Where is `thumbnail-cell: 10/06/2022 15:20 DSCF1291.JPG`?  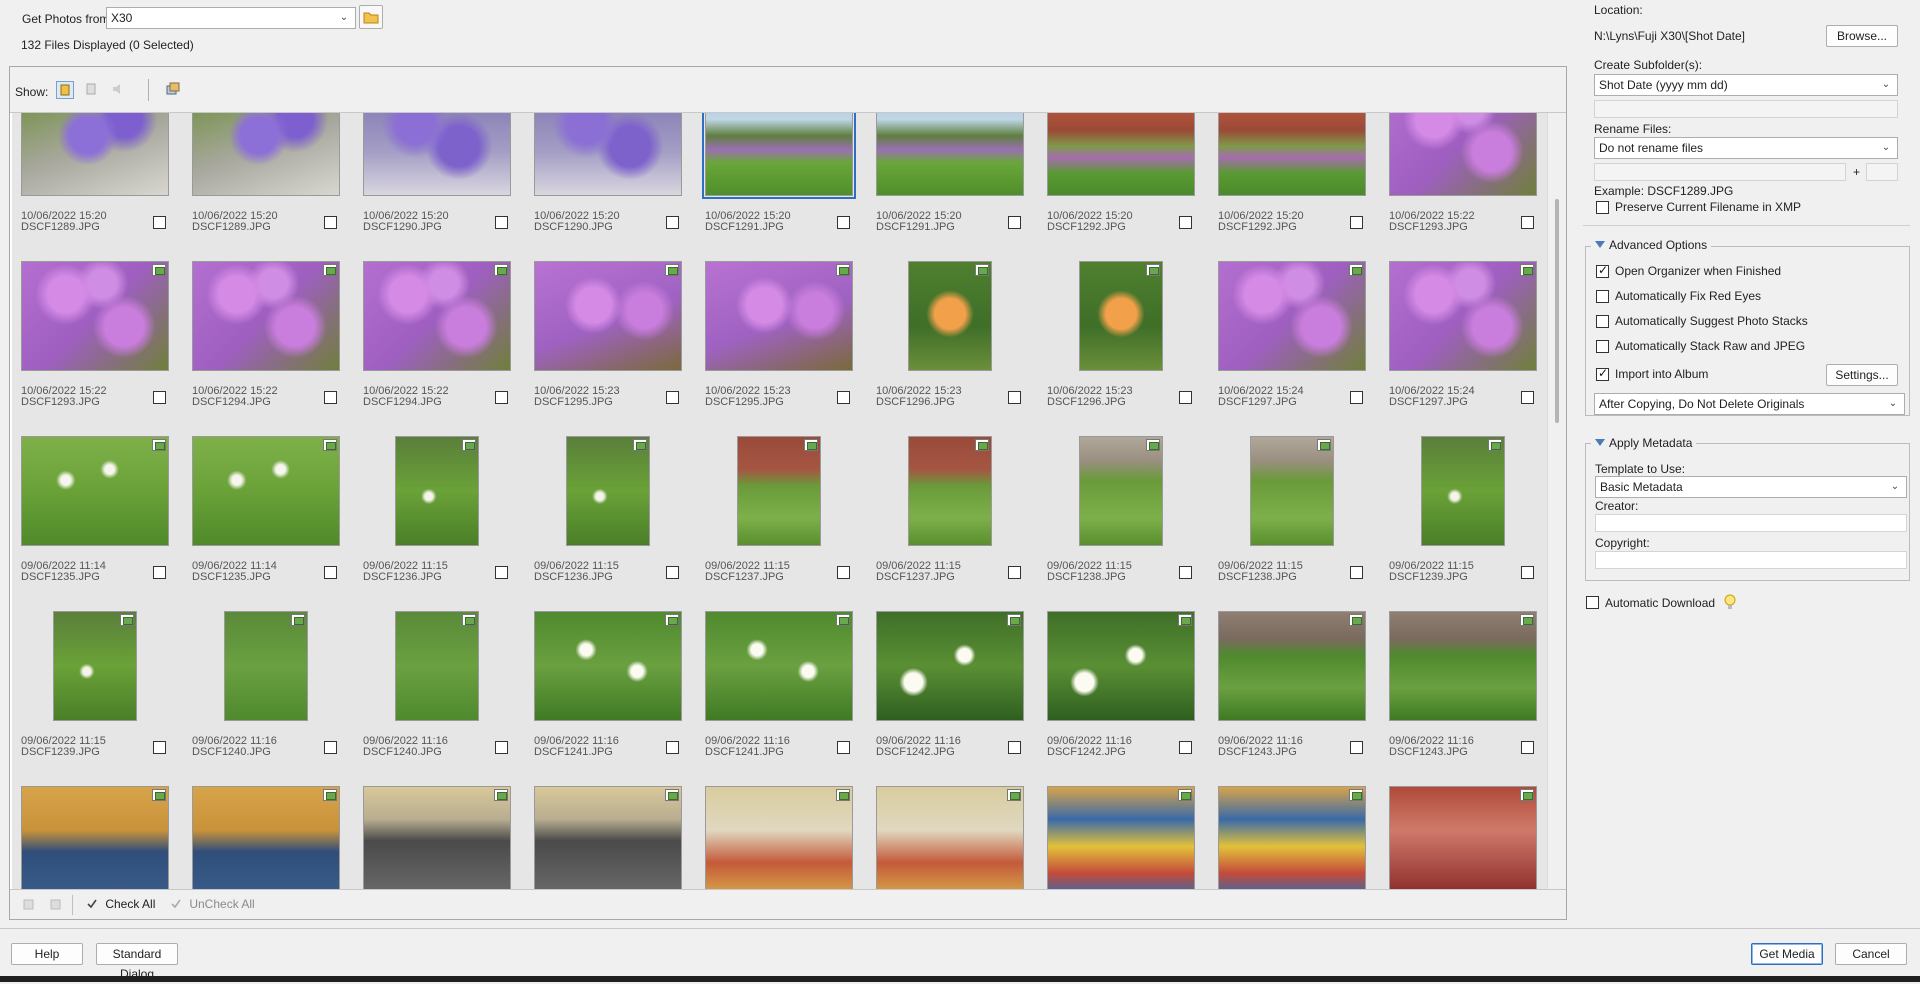 thumbnail-cell: 10/06/2022 15:20 DSCF1291.JPG is located at coordinates (952, 184).